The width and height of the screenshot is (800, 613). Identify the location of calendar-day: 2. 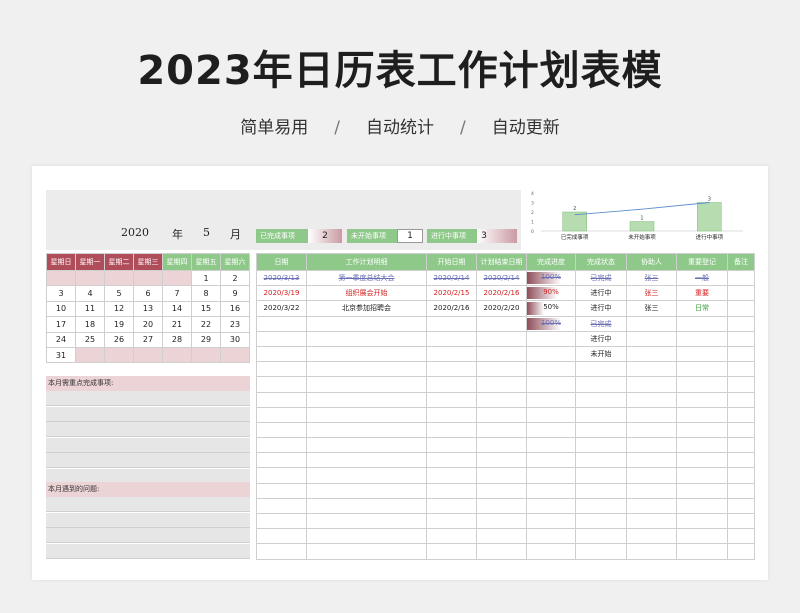
(235, 278).